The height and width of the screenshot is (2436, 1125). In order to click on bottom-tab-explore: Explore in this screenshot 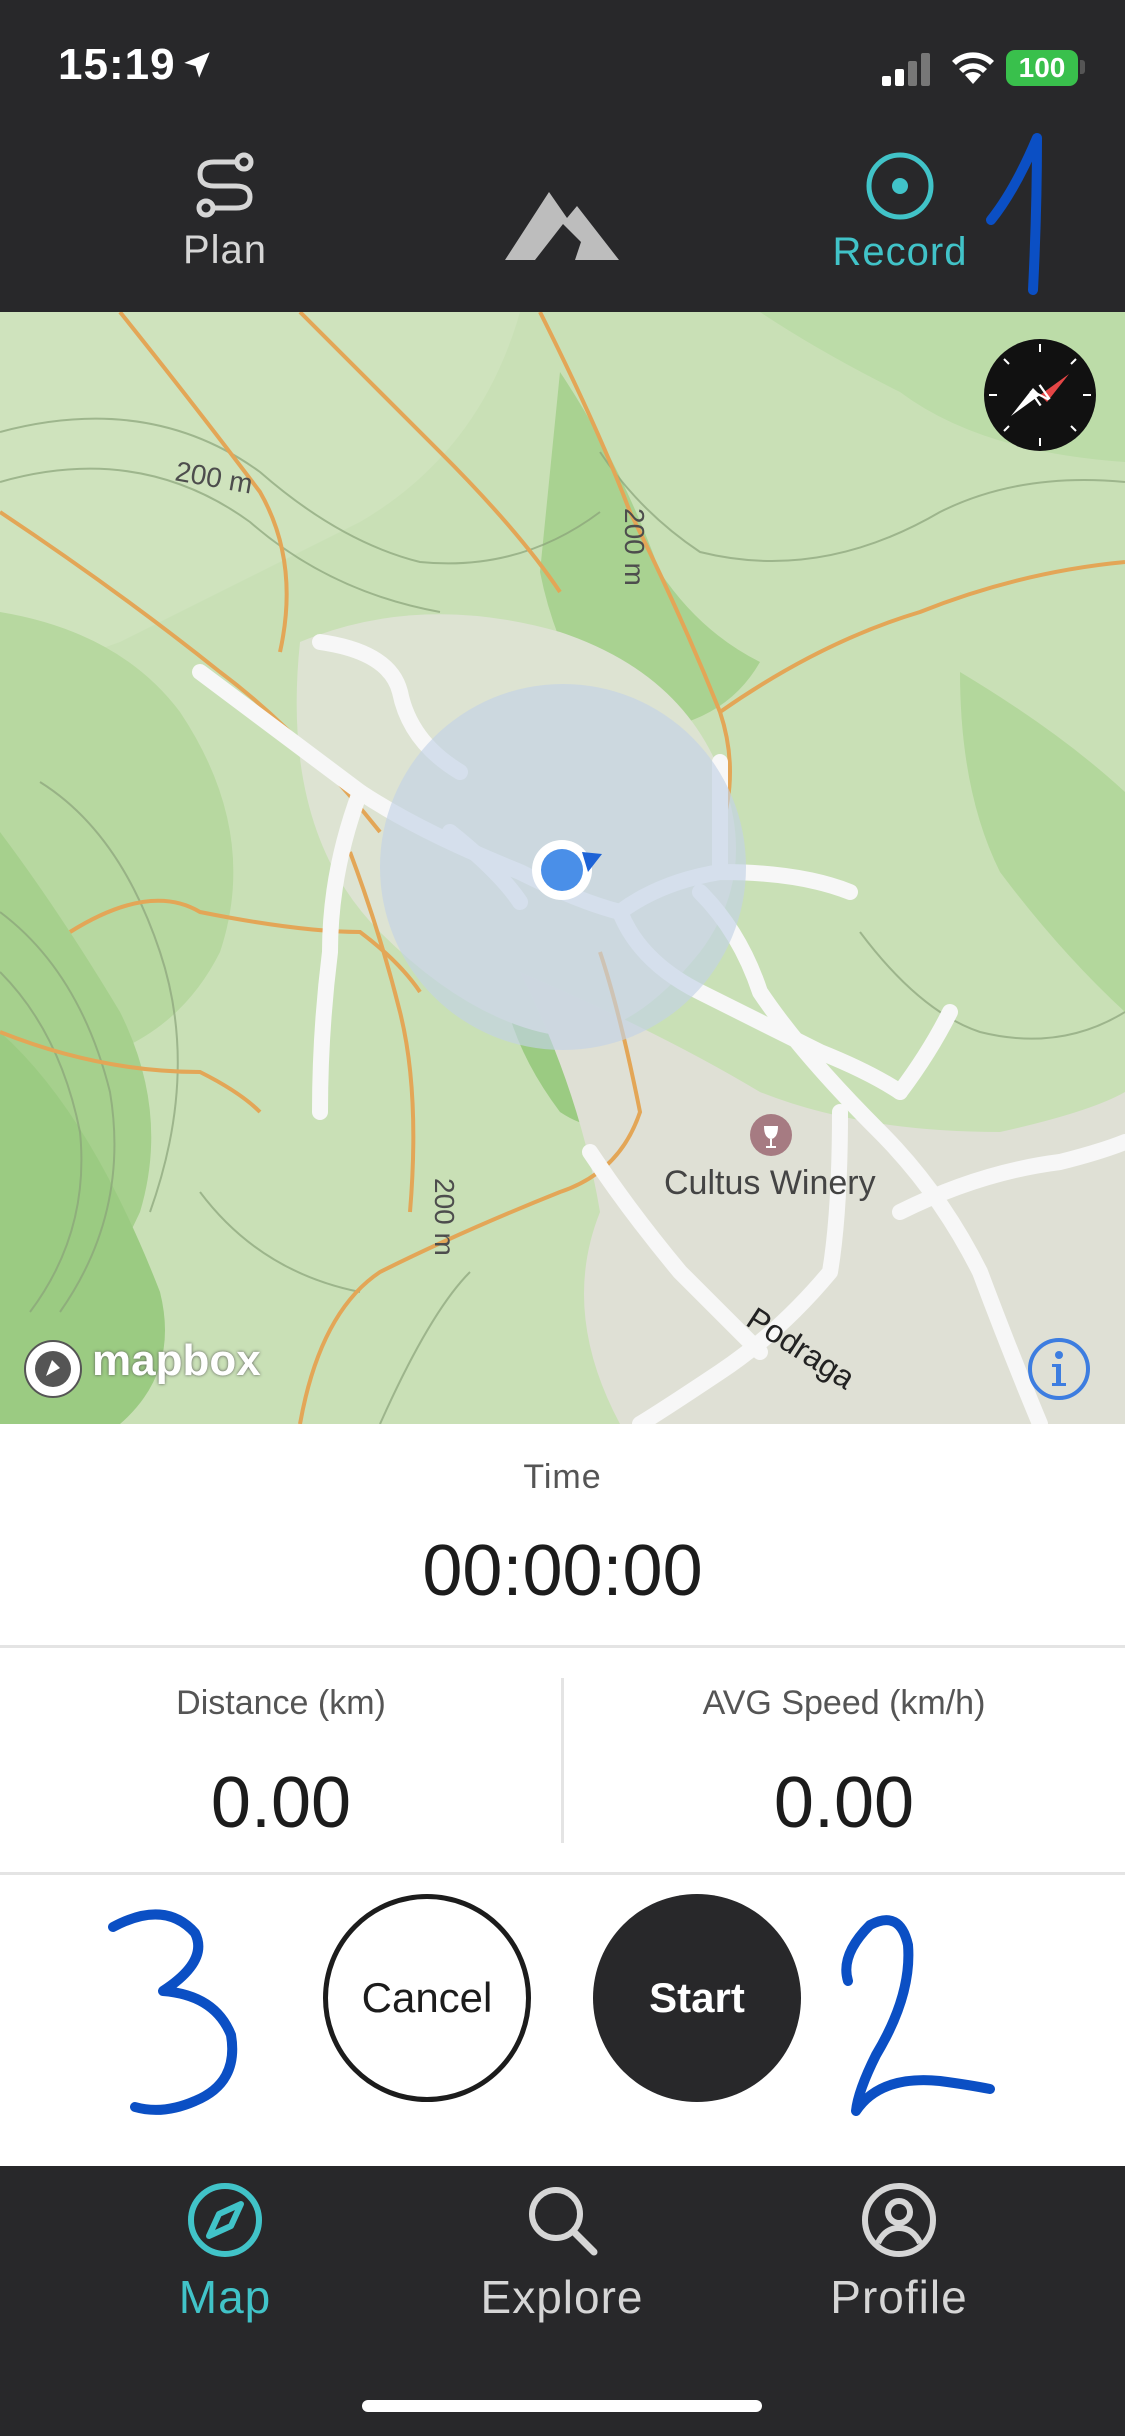, I will do `click(562, 2252)`.